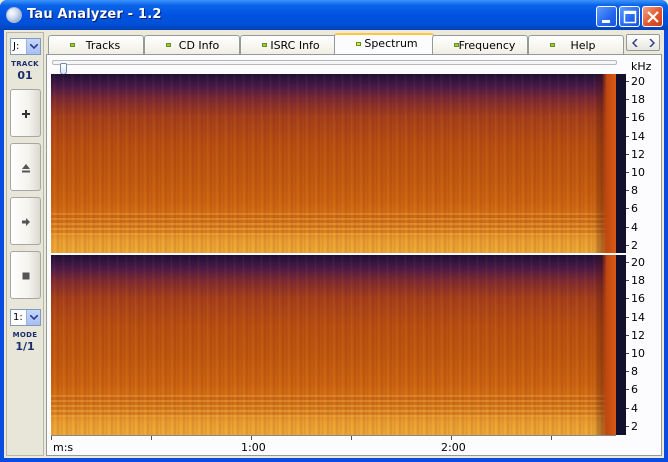 This screenshot has height=462, width=668. What do you see at coordinates (25, 64) in the screenshot?
I see `track-label: TRACK` at bounding box center [25, 64].